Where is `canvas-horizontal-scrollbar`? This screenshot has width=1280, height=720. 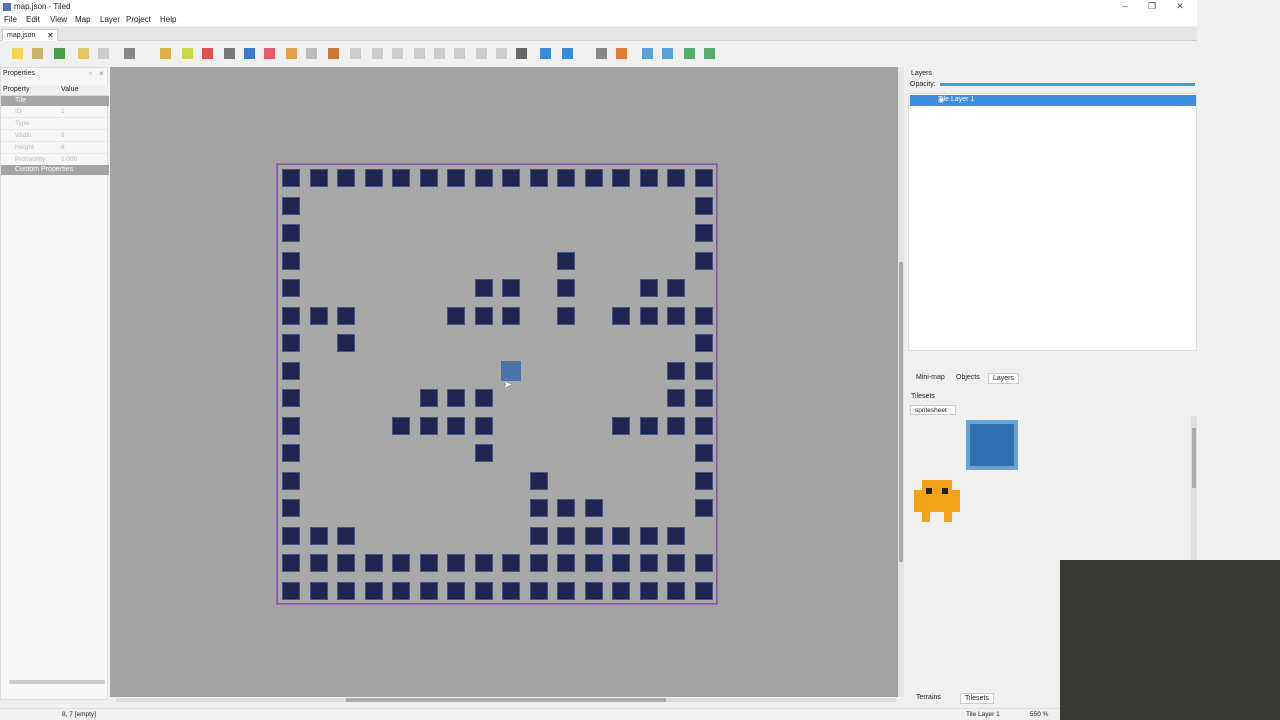
canvas-horizontal-scrollbar is located at coordinates (506, 700).